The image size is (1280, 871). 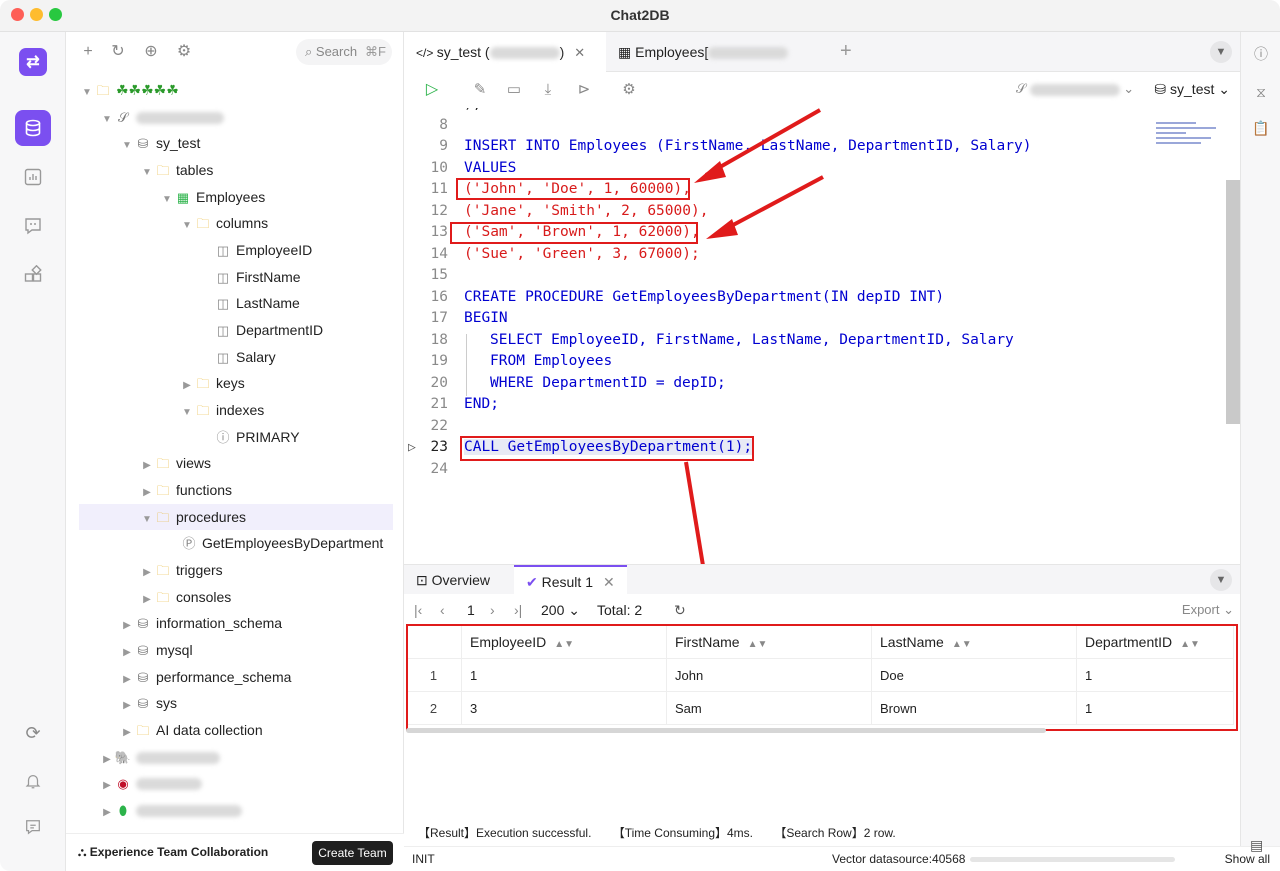 I want to click on download-icon: ⤓, so click(x=548, y=90).